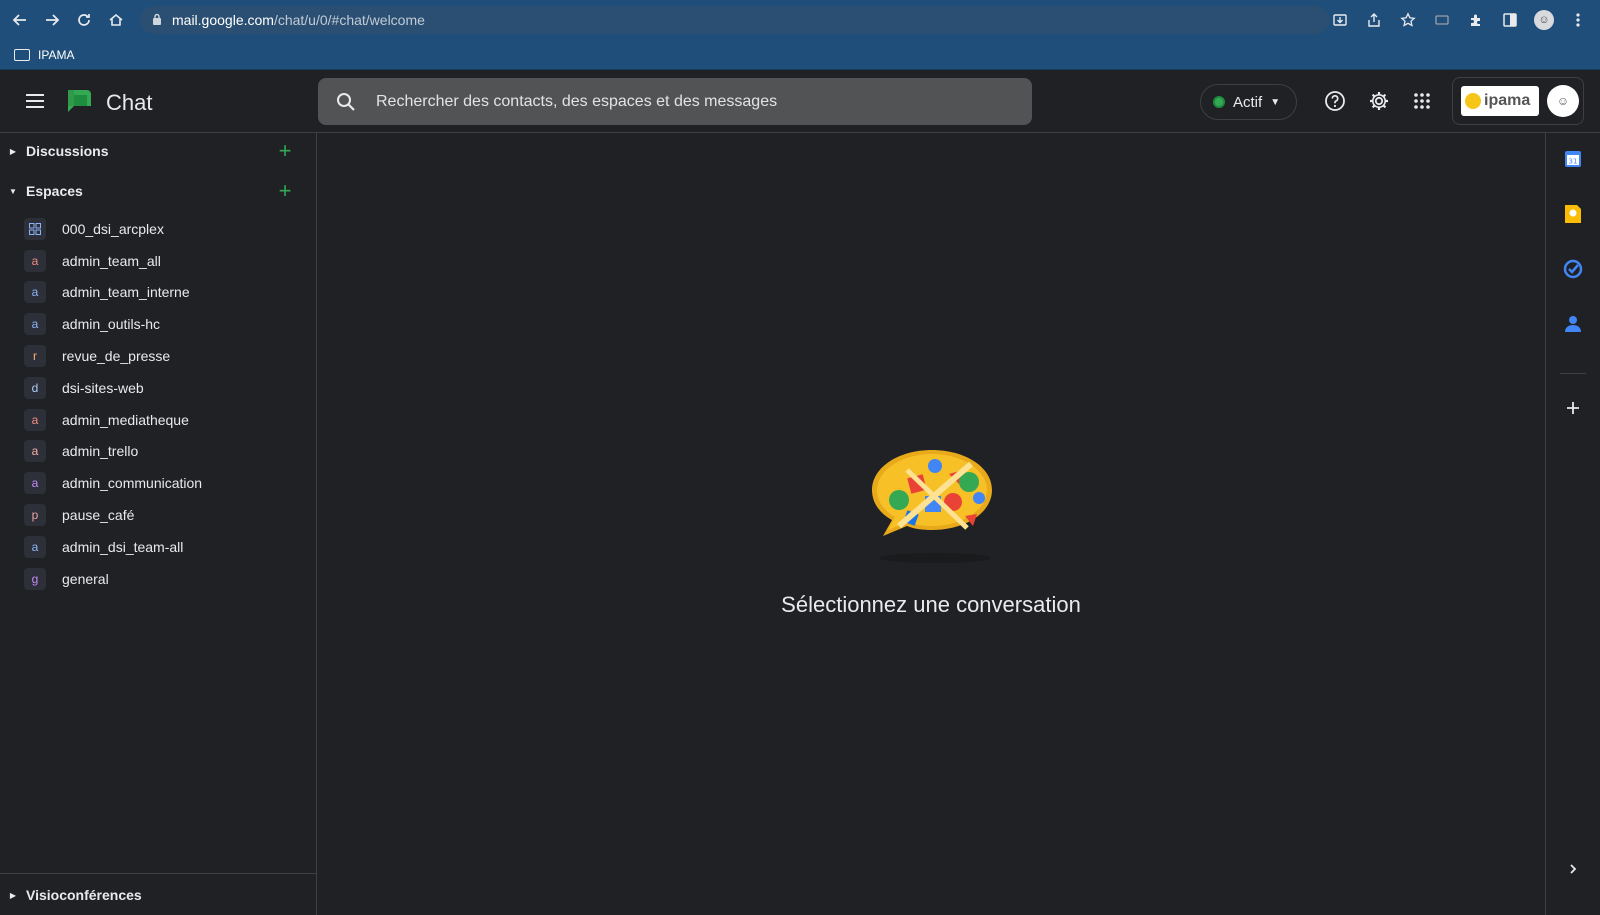  What do you see at coordinates (346, 102) in the screenshot?
I see `search-icon` at bounding box center [346, 102].